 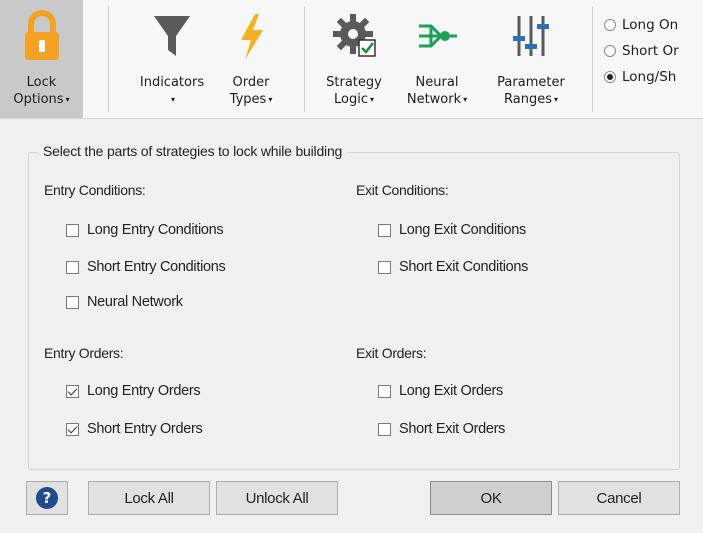 I want to click on checkbox-short-entry-orders: Short Entry Orders, so click(x=134, y=429).